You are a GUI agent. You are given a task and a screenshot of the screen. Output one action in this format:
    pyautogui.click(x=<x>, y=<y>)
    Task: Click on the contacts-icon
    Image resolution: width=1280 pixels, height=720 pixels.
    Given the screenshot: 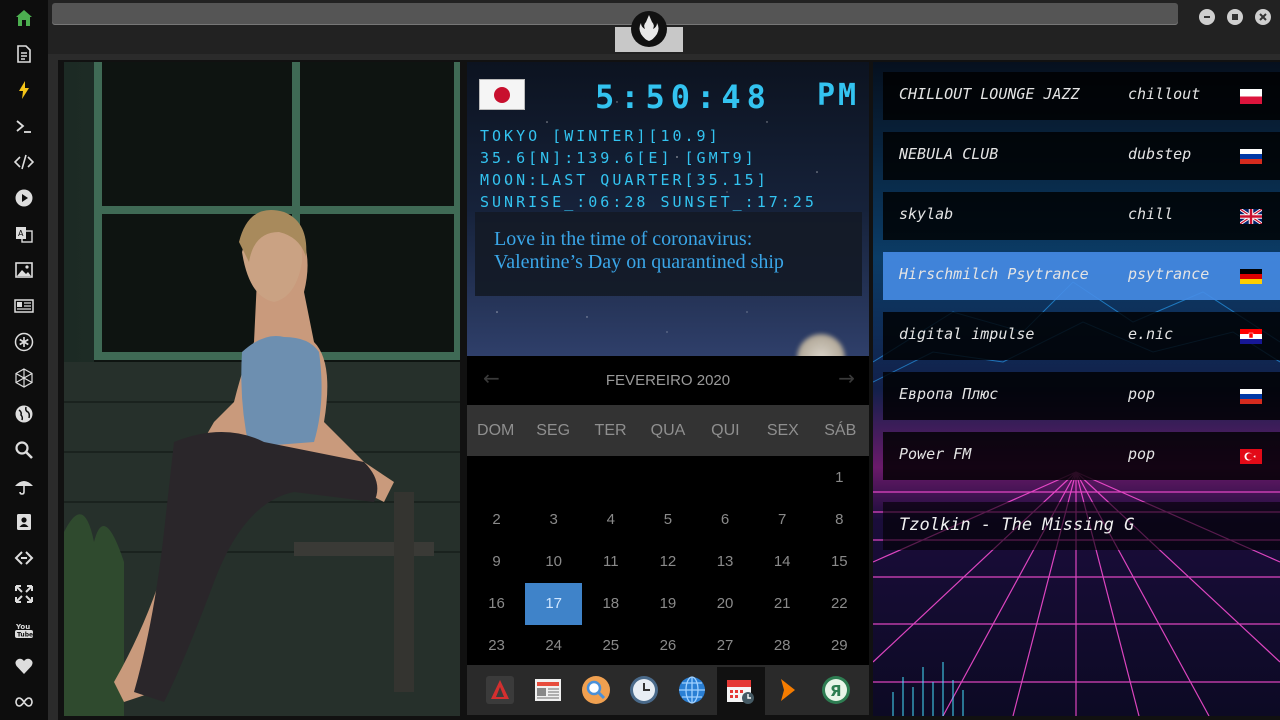 What is the action you would take?
    pyautogui.click(x=24, y=522)
    